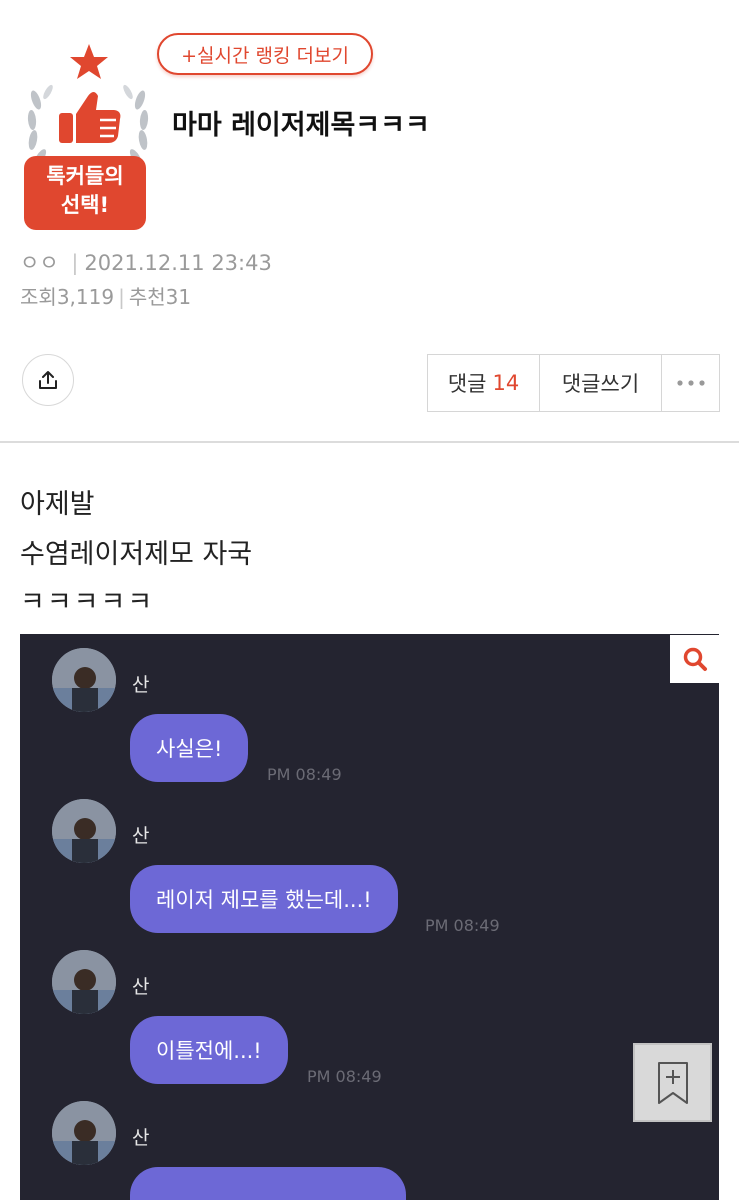  I want to click on chat-bubble, so click(268, 1183).